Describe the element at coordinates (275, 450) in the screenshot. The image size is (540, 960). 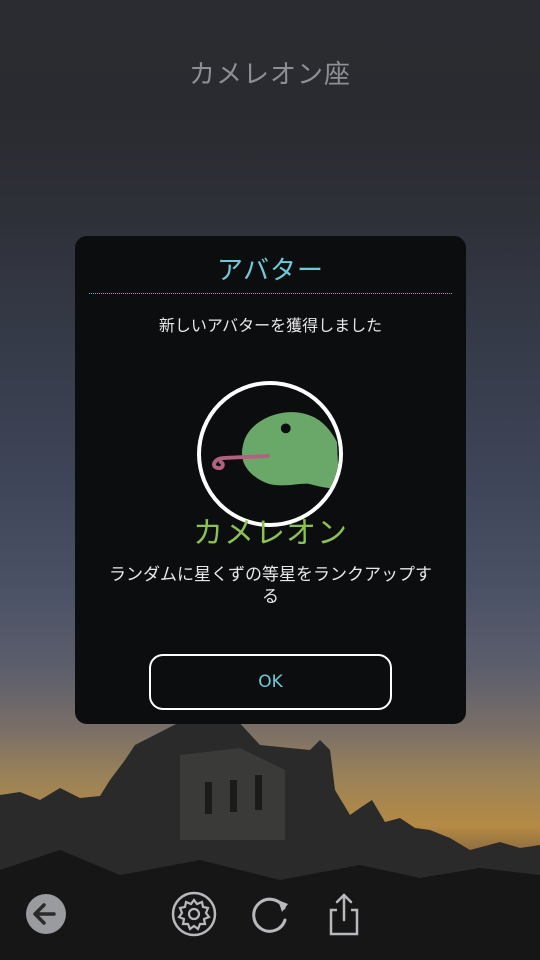
I see `chameleon-avatar-icon` at that location.